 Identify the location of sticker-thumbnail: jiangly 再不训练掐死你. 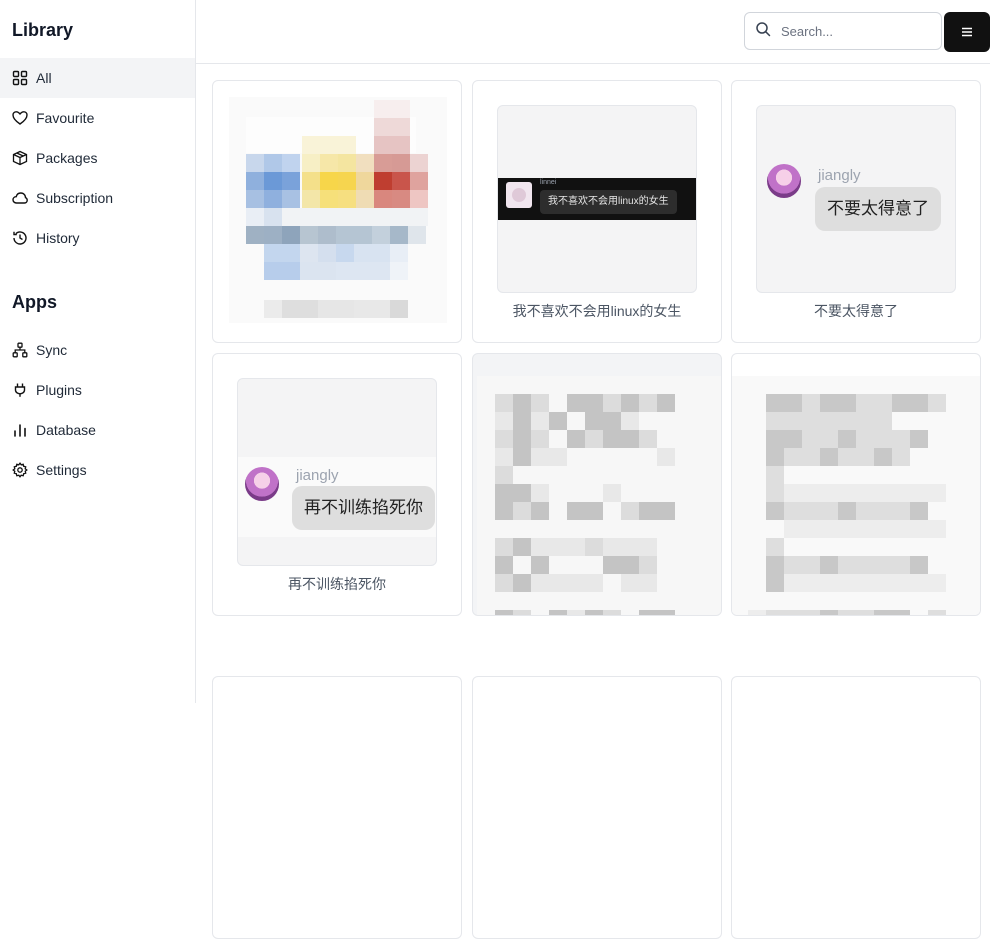
(337, 472).